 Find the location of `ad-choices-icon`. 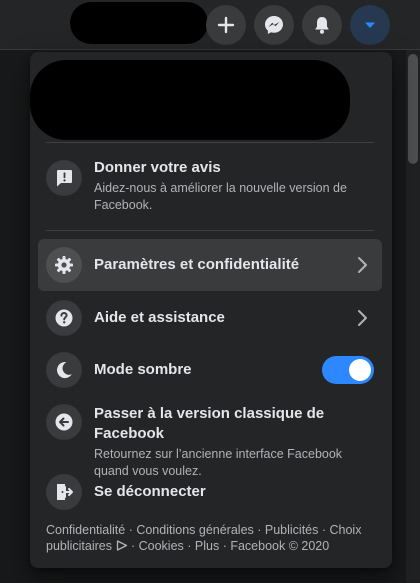

ad-choices-icon is located at coordinates (121, 545).